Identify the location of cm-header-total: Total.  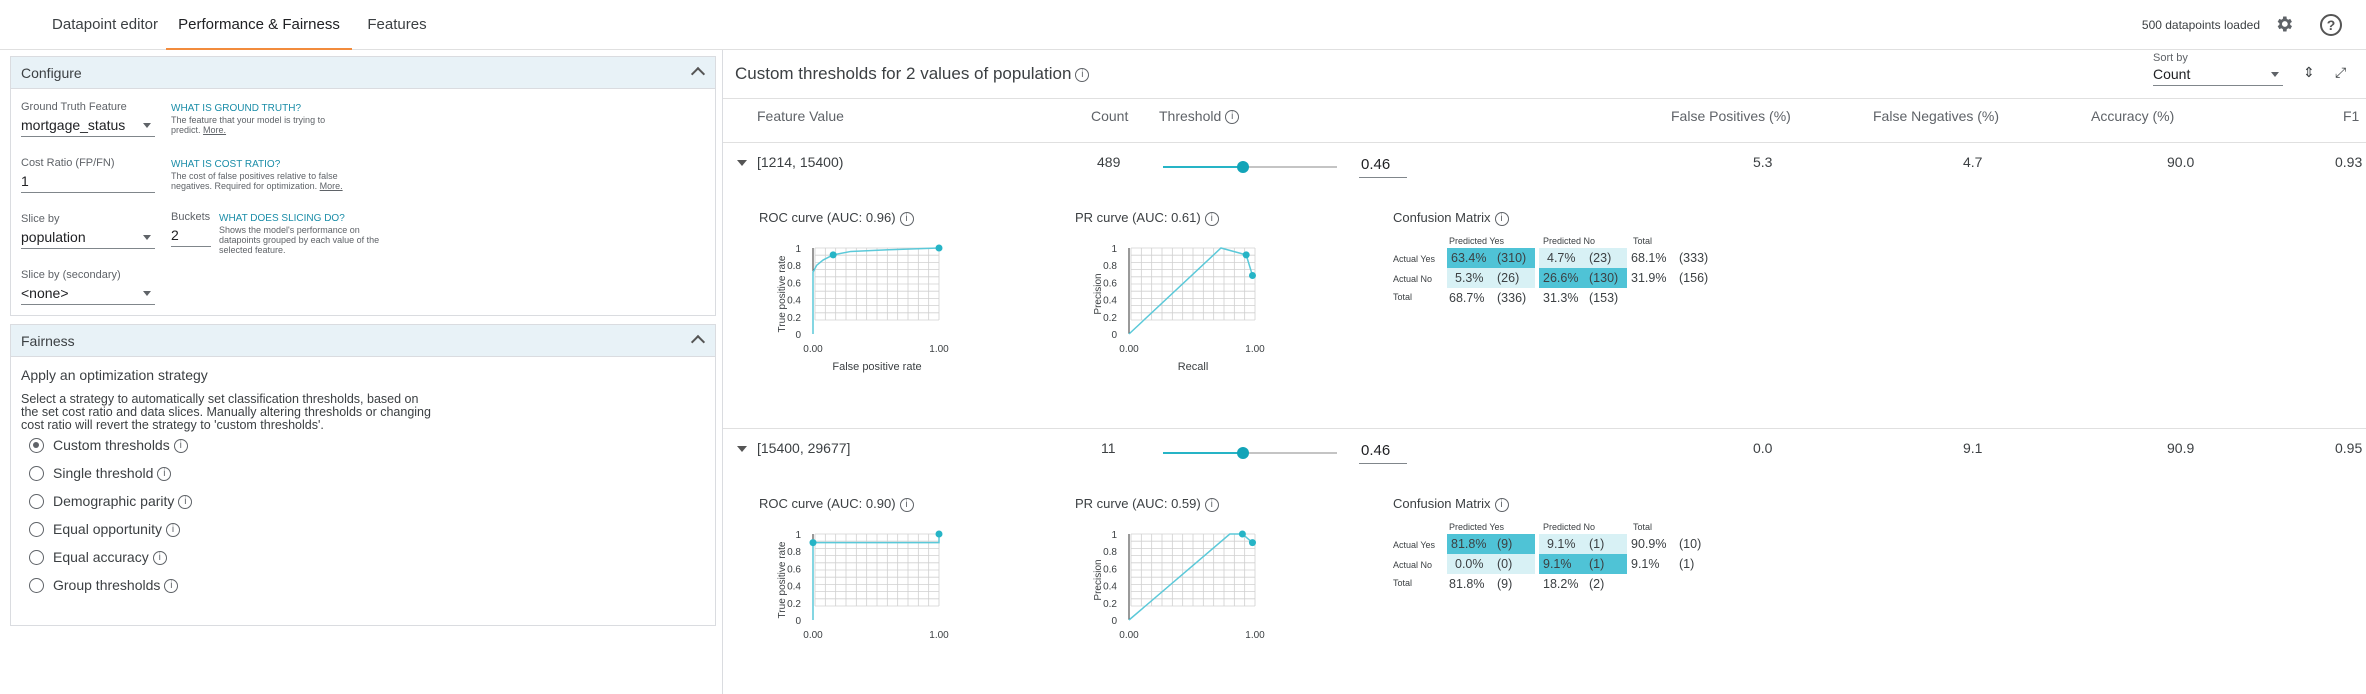
(1643, 241).